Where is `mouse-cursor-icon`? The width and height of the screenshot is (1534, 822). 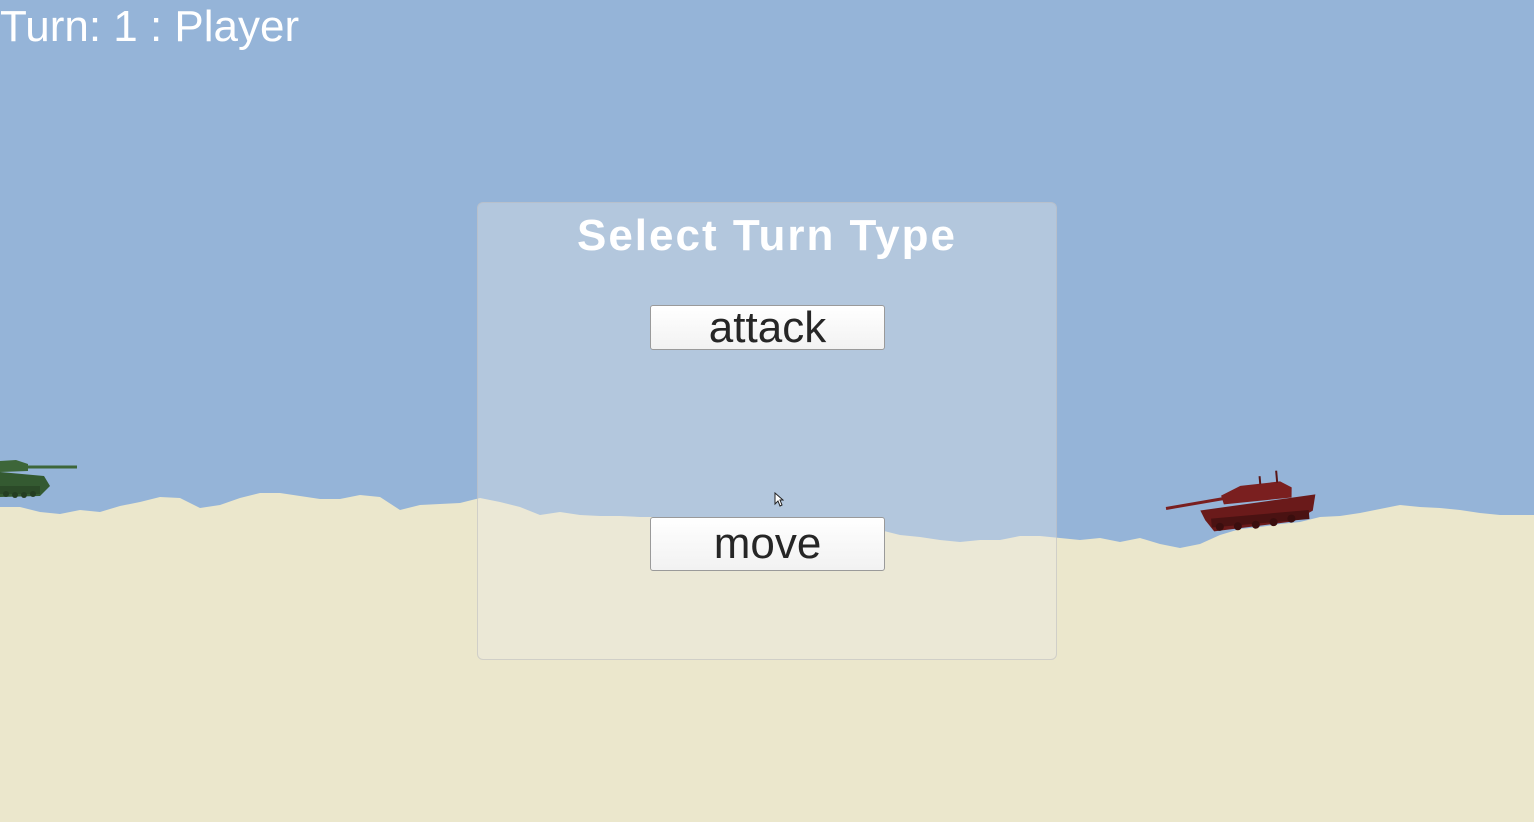
mouse-cursor-icon is located at coordinates (779, 499).